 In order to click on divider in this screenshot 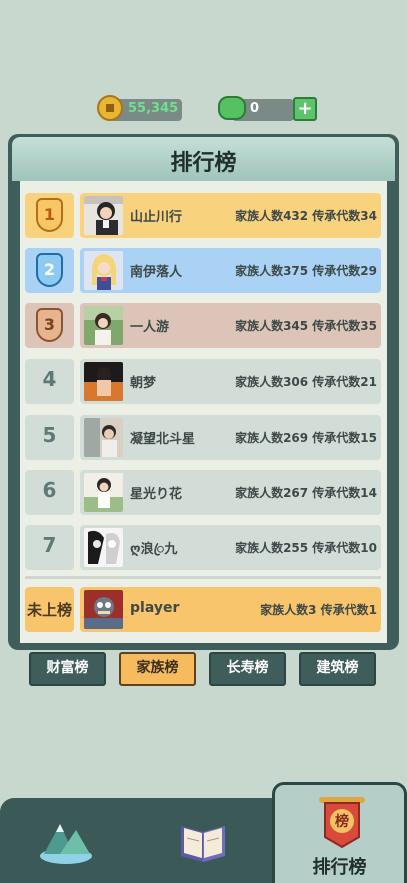, I will do `click(203, 577)`.